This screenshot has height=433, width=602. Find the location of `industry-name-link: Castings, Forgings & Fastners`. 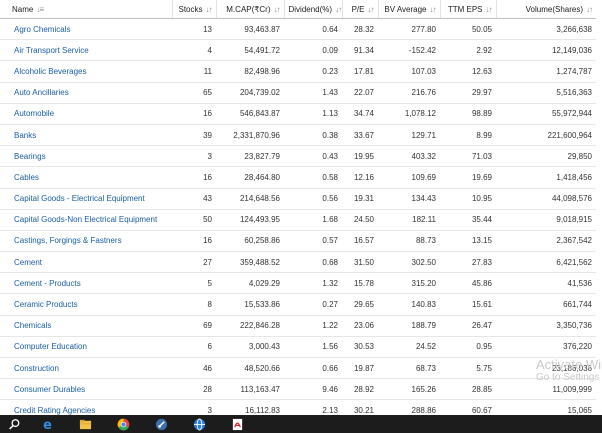

industry-name-link: Castings, Forgings & Fastners is located at coordinates (86, 241).